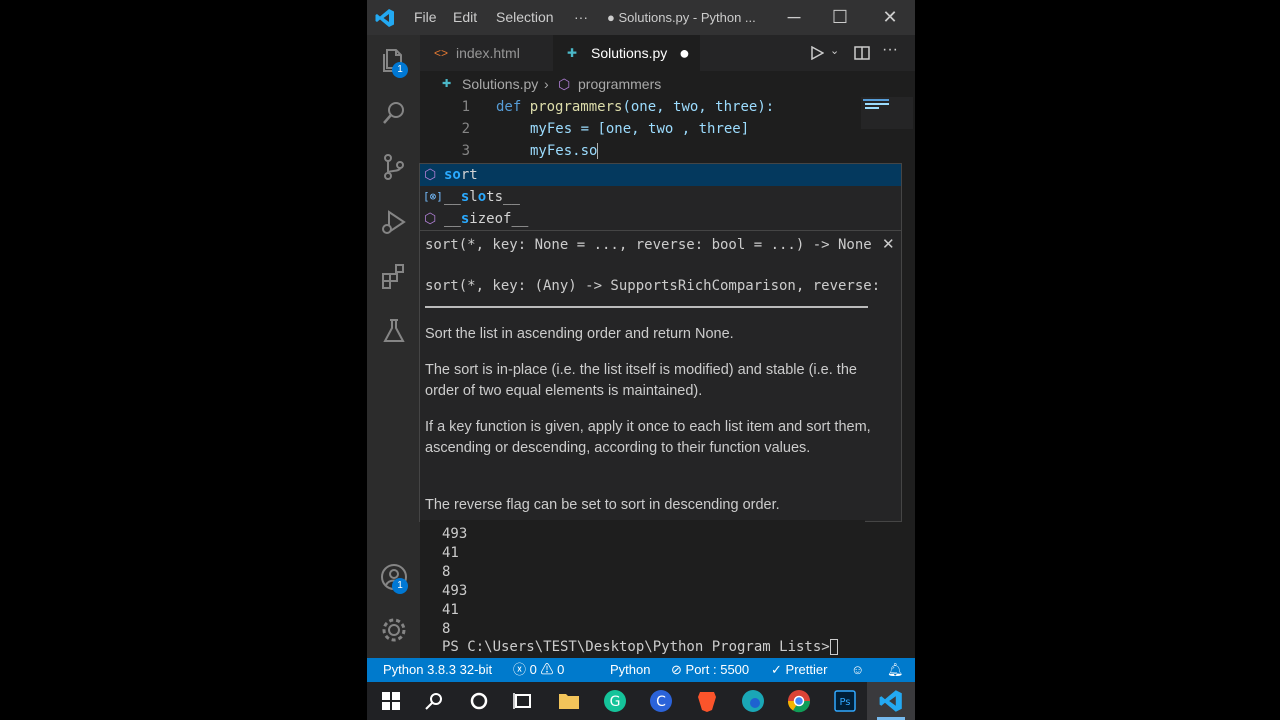  I want to click on maximize-icon: ☐, so click(840, 17).